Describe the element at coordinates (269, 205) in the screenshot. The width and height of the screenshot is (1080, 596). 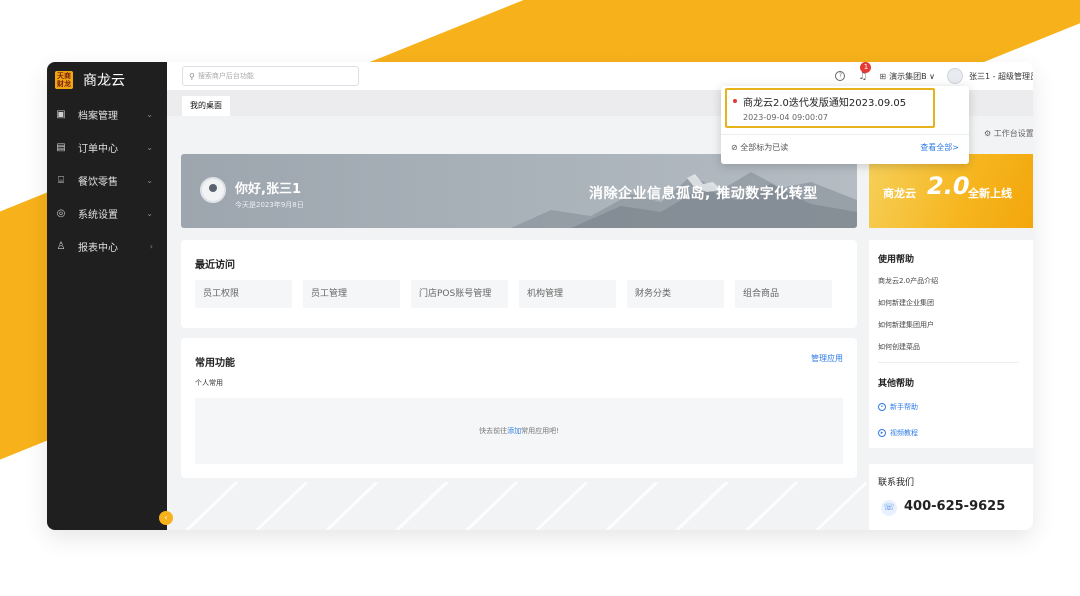
I see `today-date: 今天是2023年9月8日` at that location.